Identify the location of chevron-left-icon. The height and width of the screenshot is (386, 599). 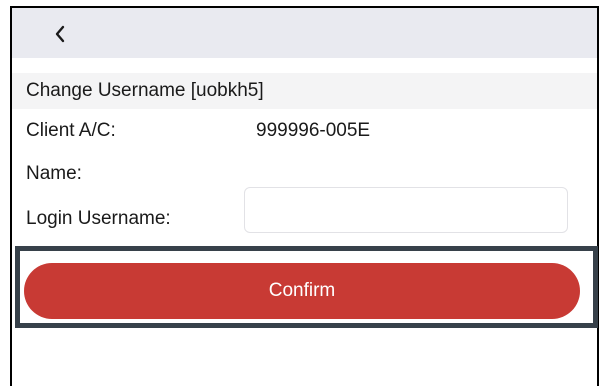
(60, 34).